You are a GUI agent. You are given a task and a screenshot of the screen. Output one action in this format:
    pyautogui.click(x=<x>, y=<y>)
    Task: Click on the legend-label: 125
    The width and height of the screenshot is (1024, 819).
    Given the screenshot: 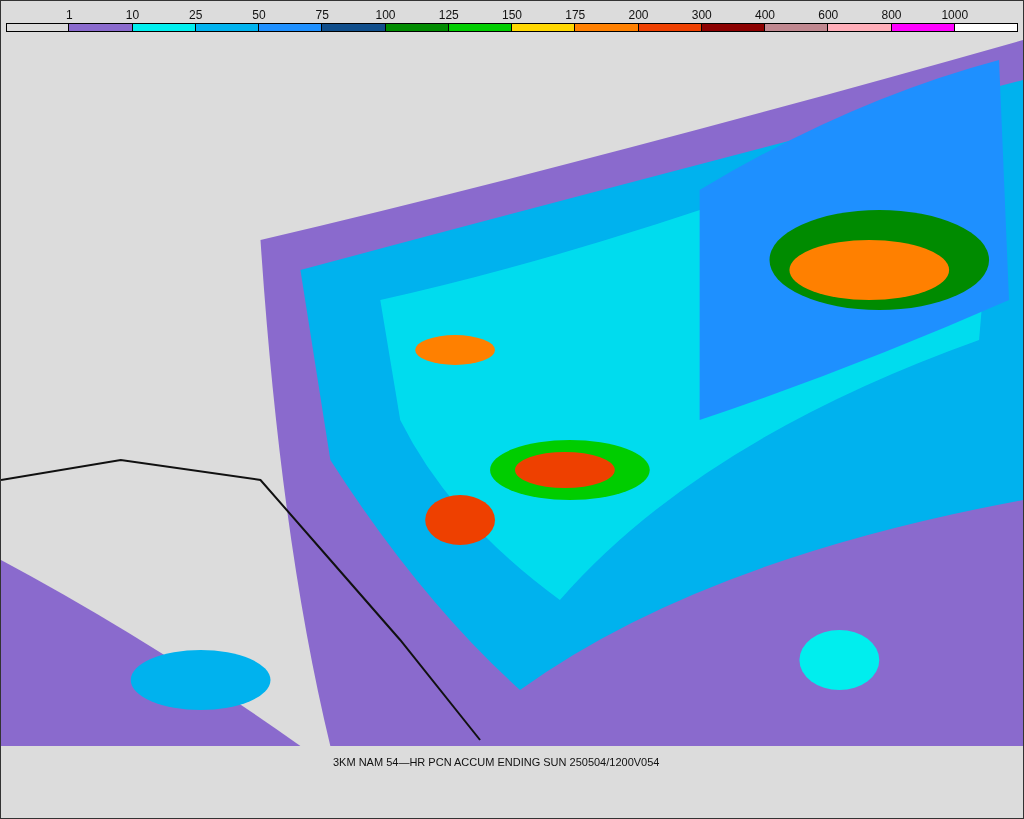 What is the action you would take?
    pyautogui.click(x=448, y=15)
    